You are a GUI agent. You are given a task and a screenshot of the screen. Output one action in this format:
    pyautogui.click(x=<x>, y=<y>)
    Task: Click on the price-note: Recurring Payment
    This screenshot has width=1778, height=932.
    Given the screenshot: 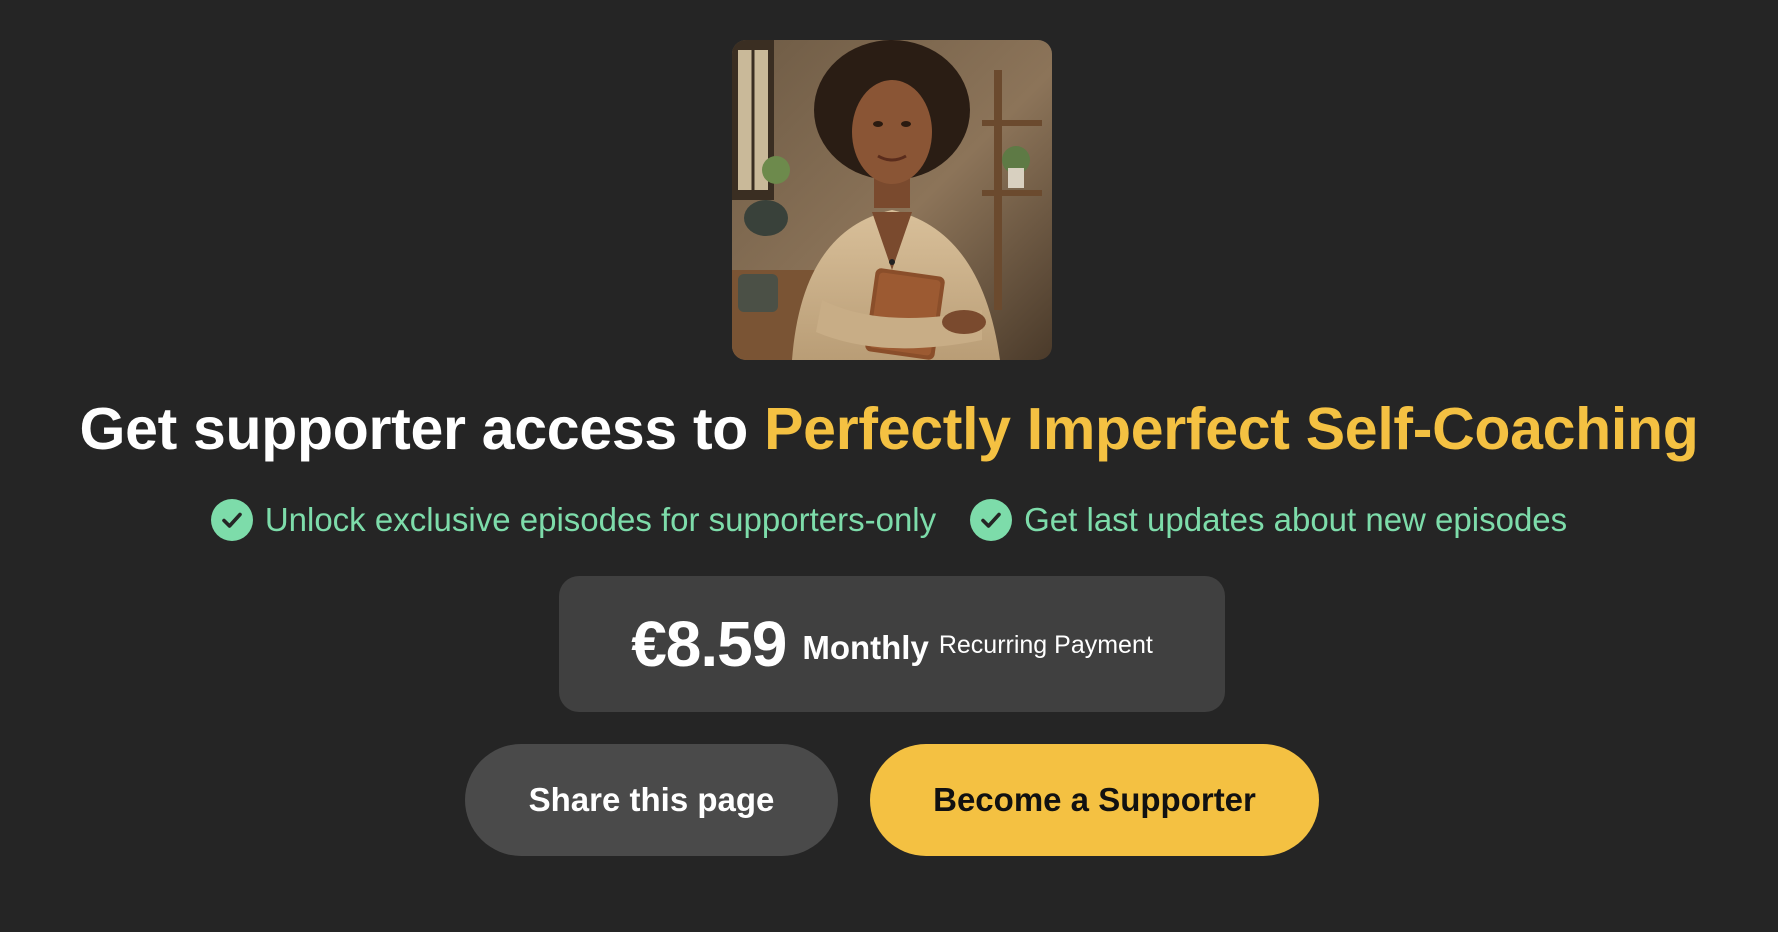 What is the action you would take?
    pyautogui.click(x=1045, y=644)
    